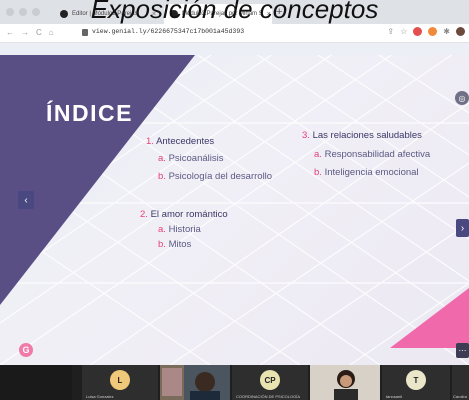  I want to click on index-item-2: 2. El amor romántico, so click(184, 214).